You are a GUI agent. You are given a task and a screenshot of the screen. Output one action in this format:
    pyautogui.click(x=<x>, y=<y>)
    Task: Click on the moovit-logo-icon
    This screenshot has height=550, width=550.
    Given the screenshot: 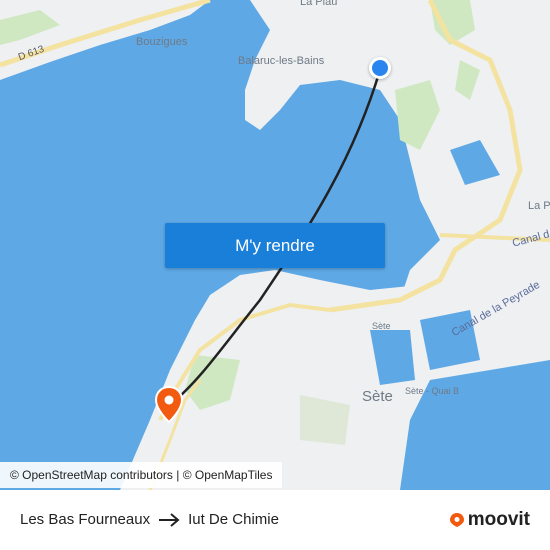 What is the action you would take?
    pyautogui.click(x=456, y=520)
    